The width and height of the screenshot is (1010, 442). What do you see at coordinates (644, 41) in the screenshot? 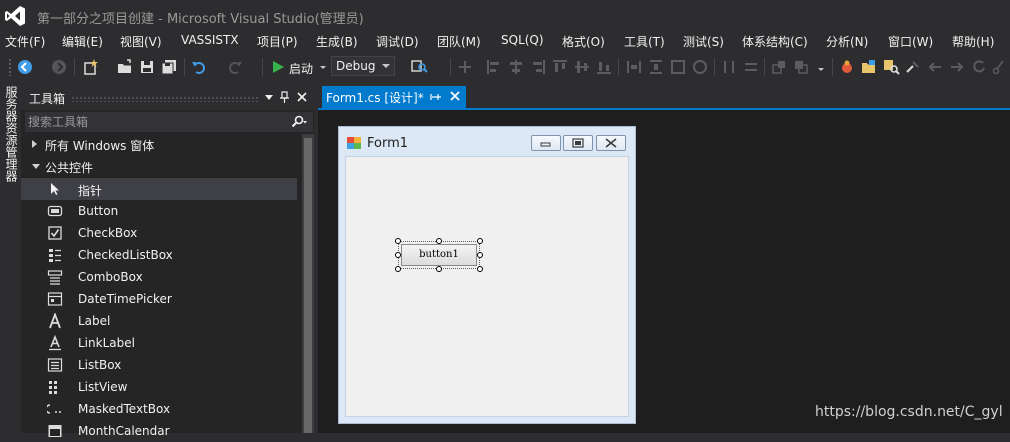
I see `menu-tools: 工具(T)` at bounding box center [644, 41].